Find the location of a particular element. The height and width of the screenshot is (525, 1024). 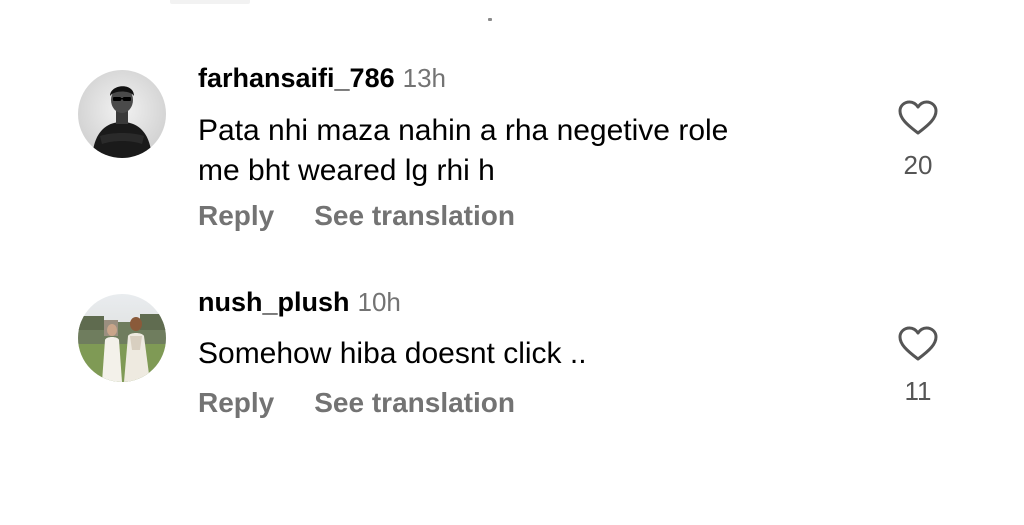

separator-dot is located at coordinates (490, 19).